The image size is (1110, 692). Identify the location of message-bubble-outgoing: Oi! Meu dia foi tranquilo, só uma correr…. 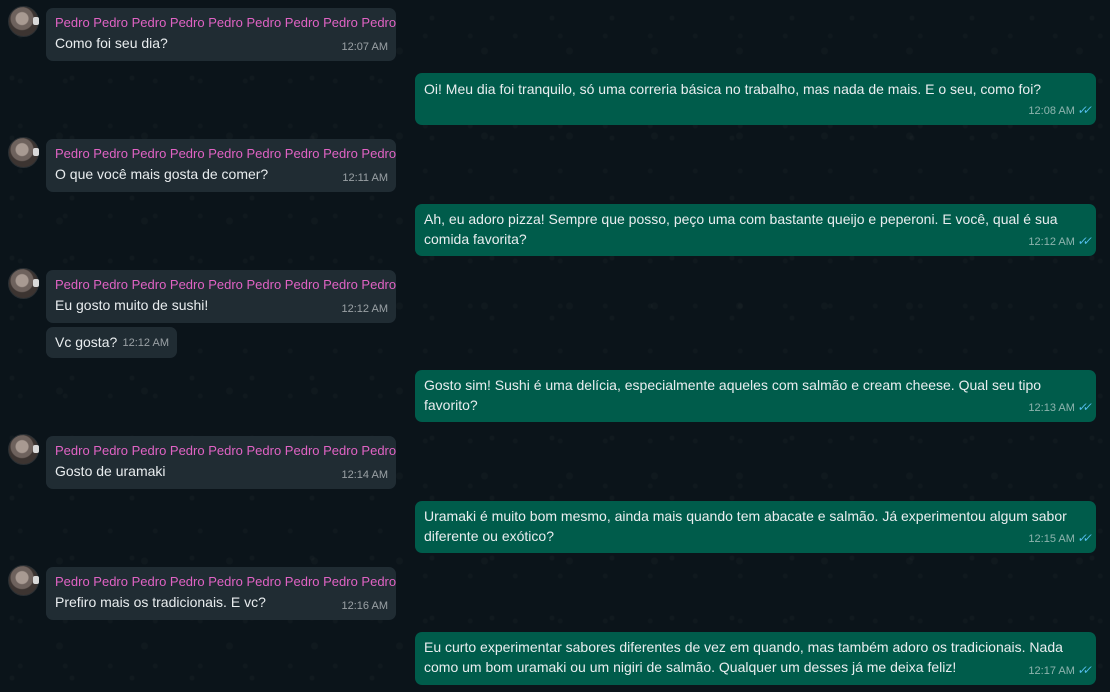
(755, 99).